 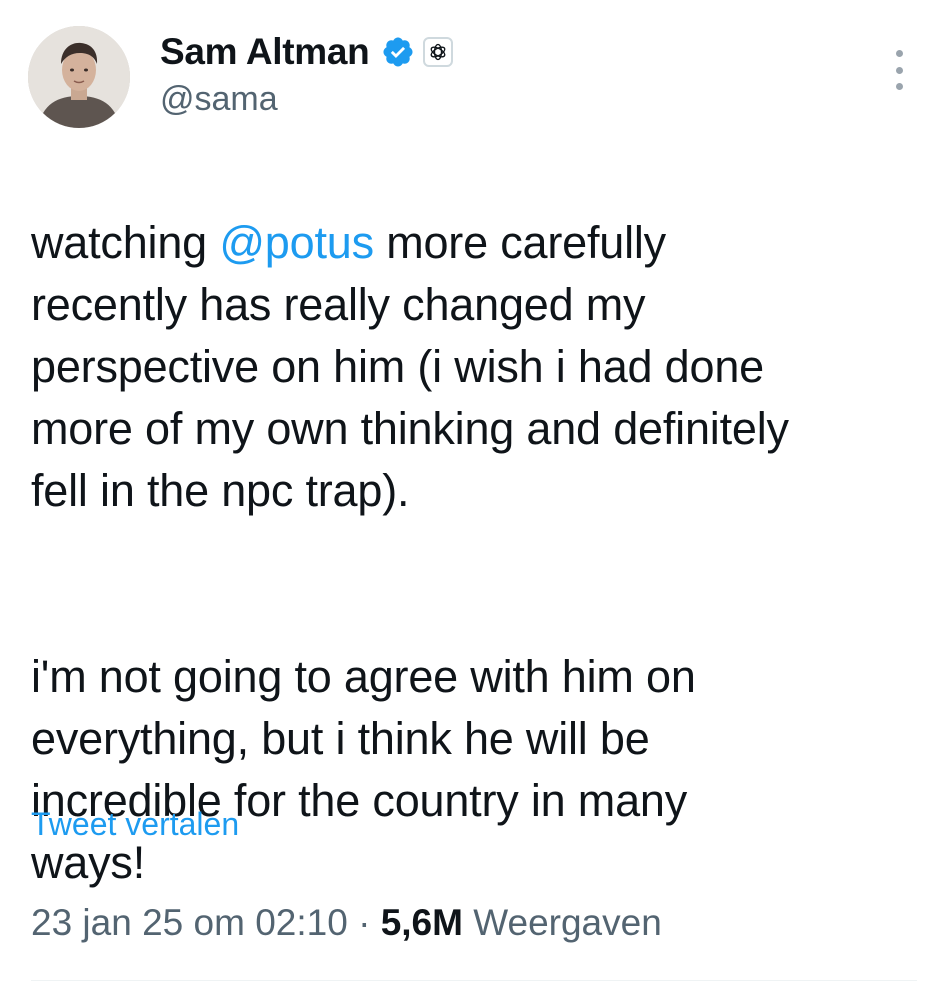 I want to click on tweet-timestamp: 23 jan 25 om 02:10, so click(x=189, y=922).